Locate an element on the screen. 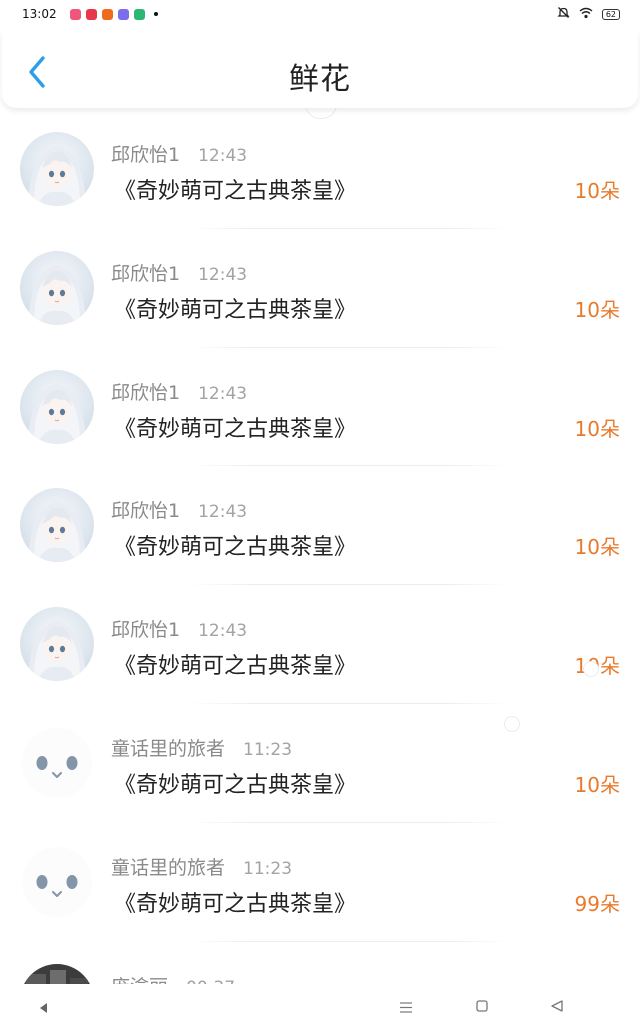 The height and width of the screenshot is (1024, 640). sender-name: 庞渝丽 is located at coordinates (139, 980).